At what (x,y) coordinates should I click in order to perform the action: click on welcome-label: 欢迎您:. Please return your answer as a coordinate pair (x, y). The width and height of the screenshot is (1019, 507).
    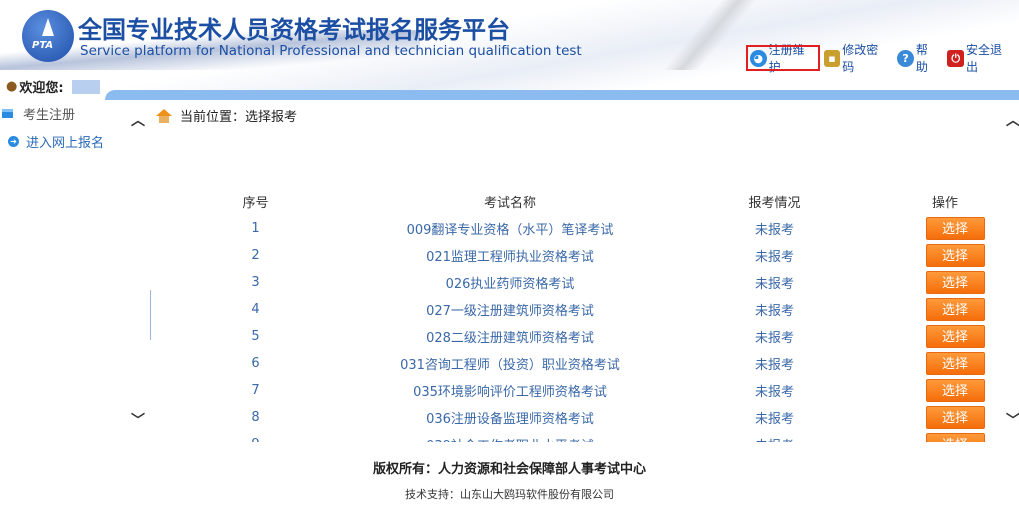
    Looking at the image, I should click on (41, 88).